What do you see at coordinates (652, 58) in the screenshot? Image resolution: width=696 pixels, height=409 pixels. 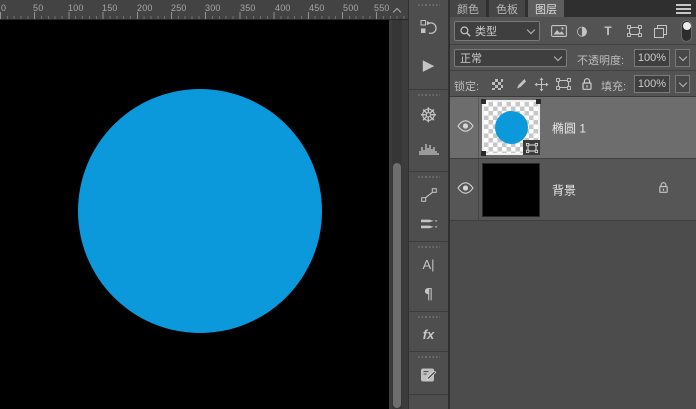 I see `opacity-value-field: 100%` at bounding box center [652, 58].